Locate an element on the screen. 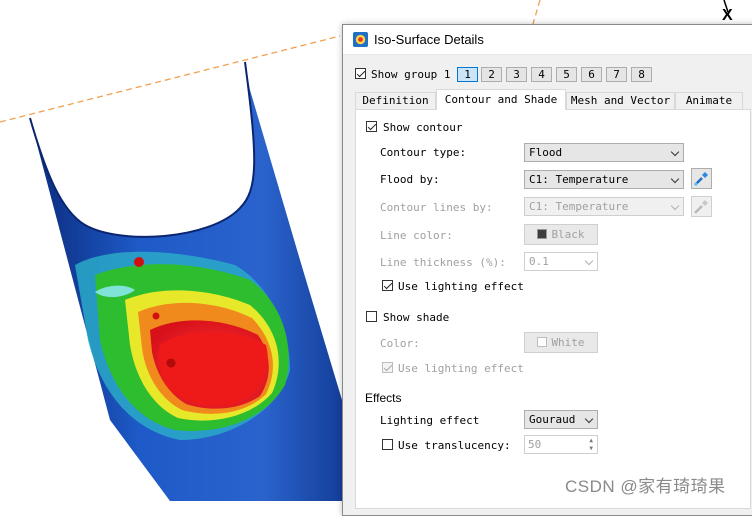 The height and width of the screenshot is (516, 752). app-icon is located at coordinates (360, 39).